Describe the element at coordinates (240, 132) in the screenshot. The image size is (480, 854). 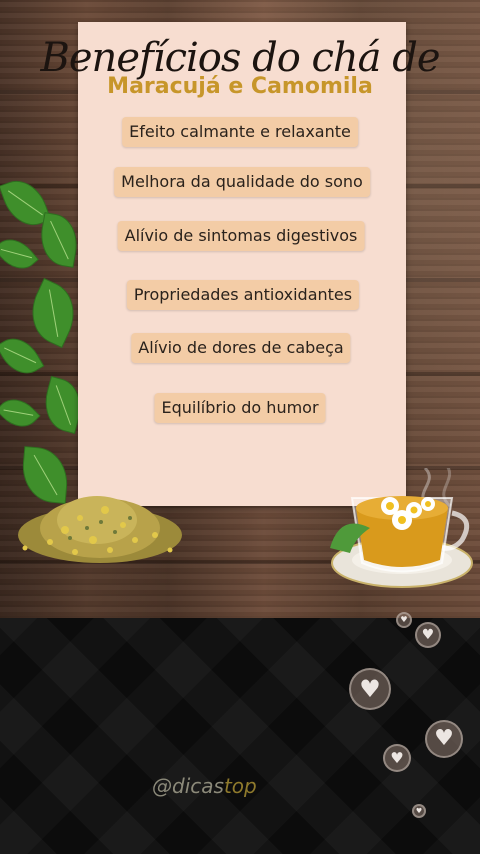
I see `benefit-item: Efeito calmante e relaxante` at that location.